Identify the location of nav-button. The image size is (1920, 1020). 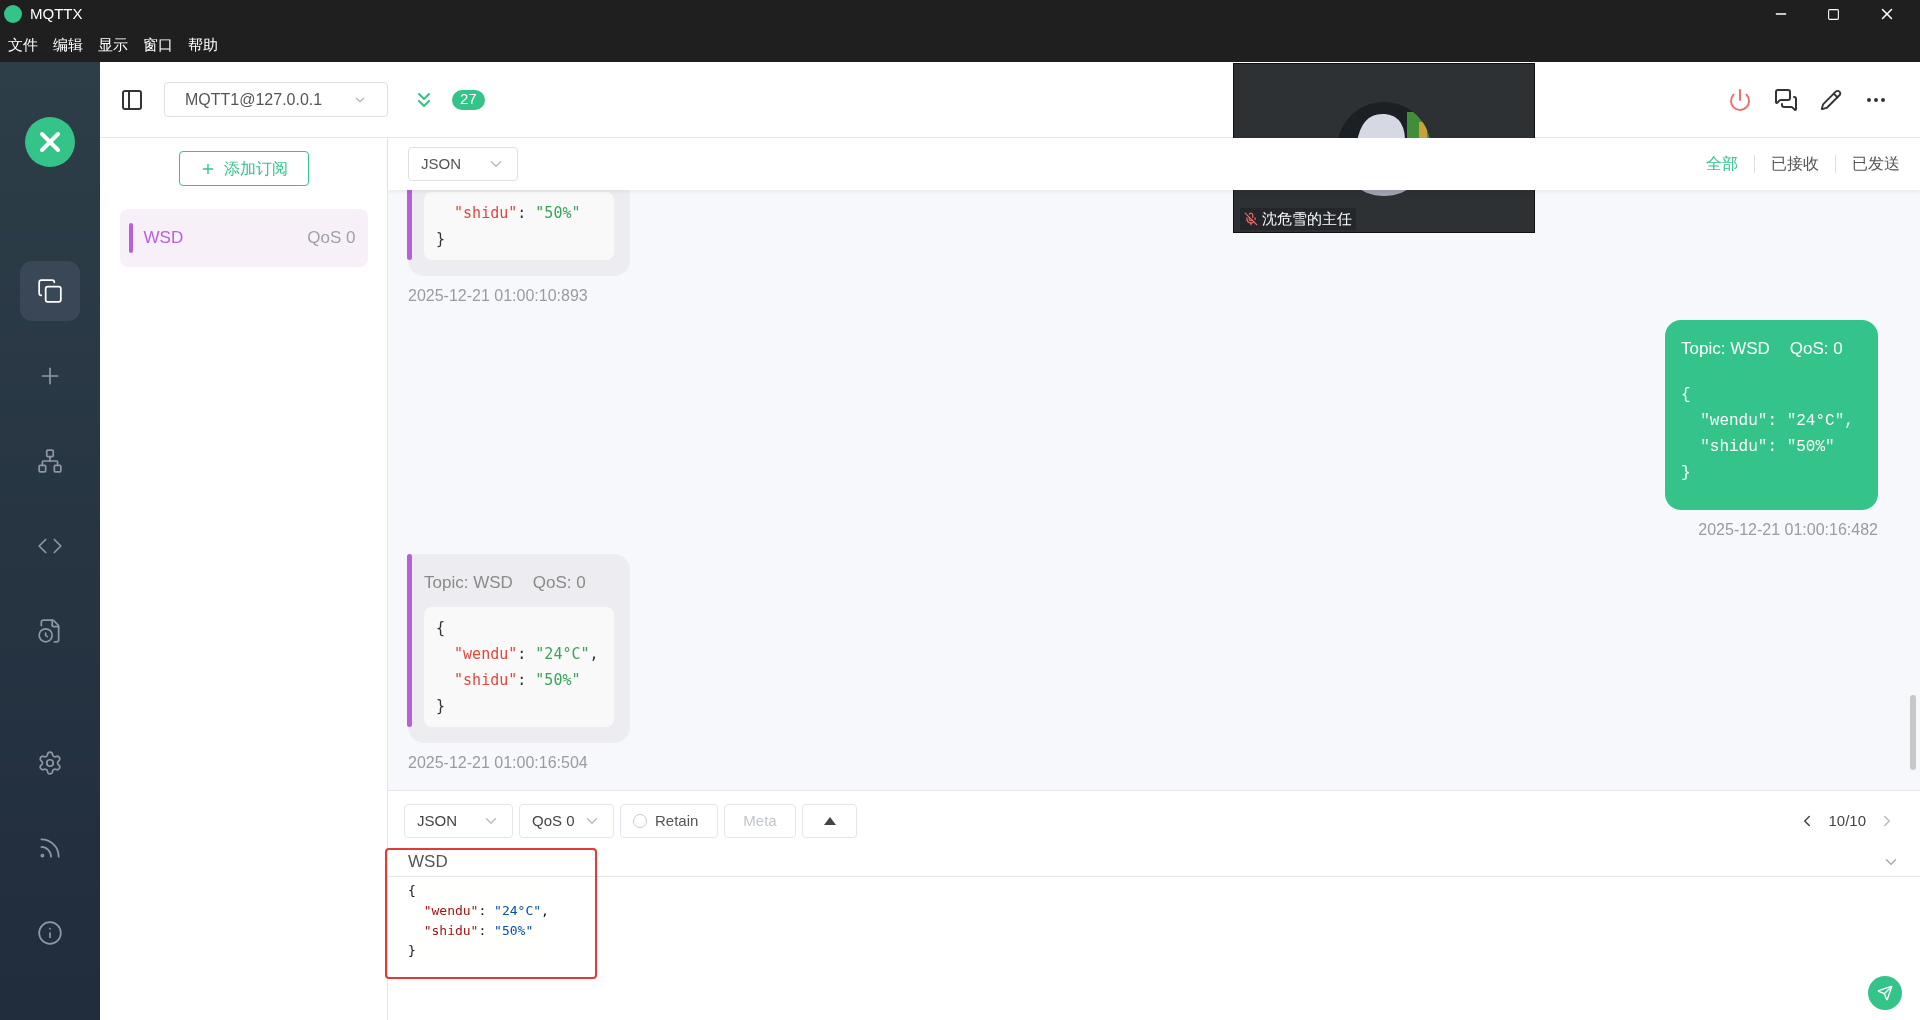
(50, 291).